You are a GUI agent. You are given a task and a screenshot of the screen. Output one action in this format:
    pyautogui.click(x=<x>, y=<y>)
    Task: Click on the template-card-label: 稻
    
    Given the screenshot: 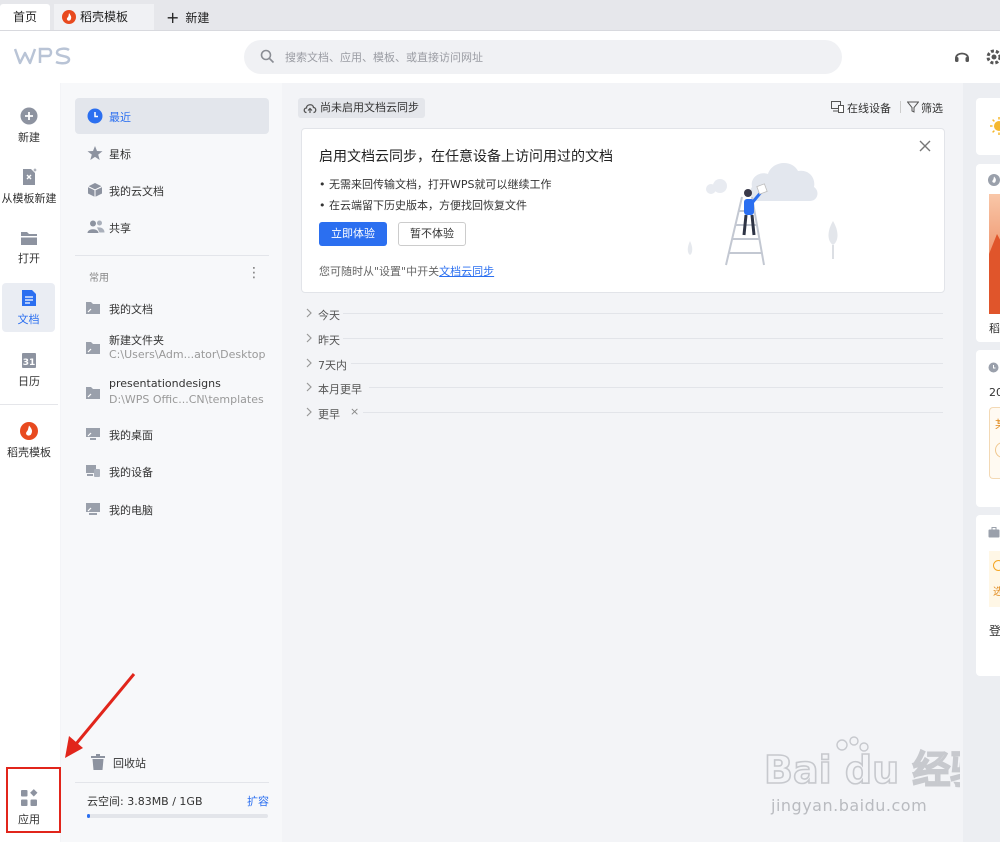 What is the action you would take?
    pyautogui.click(x=994, y=328)
    